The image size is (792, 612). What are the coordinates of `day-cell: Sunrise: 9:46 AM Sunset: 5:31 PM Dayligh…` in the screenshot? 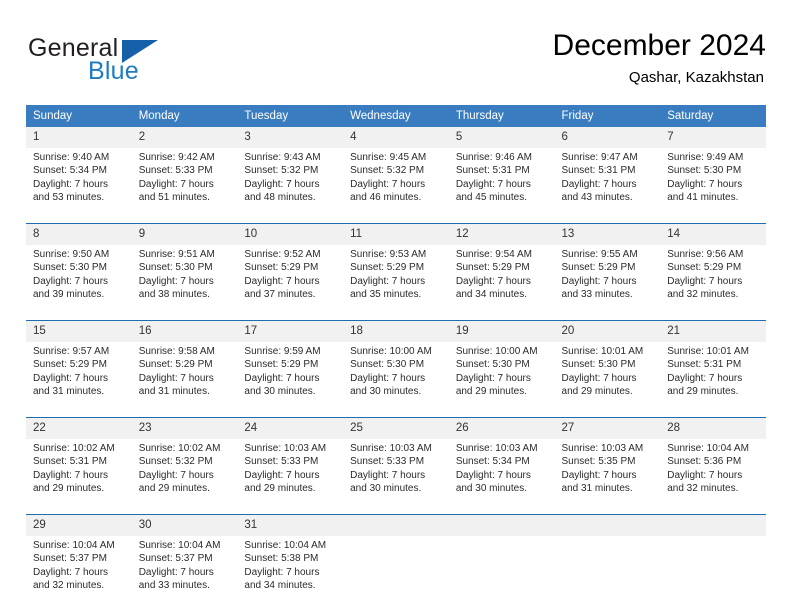 It's located at (501, 186).